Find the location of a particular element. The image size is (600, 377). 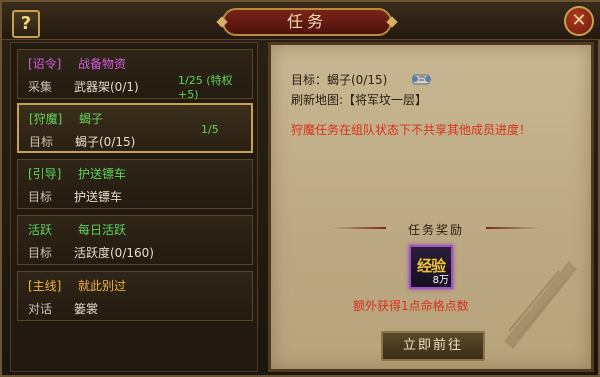

quest-target: 蝎子(0/15) is located at coordinates (105, 142).